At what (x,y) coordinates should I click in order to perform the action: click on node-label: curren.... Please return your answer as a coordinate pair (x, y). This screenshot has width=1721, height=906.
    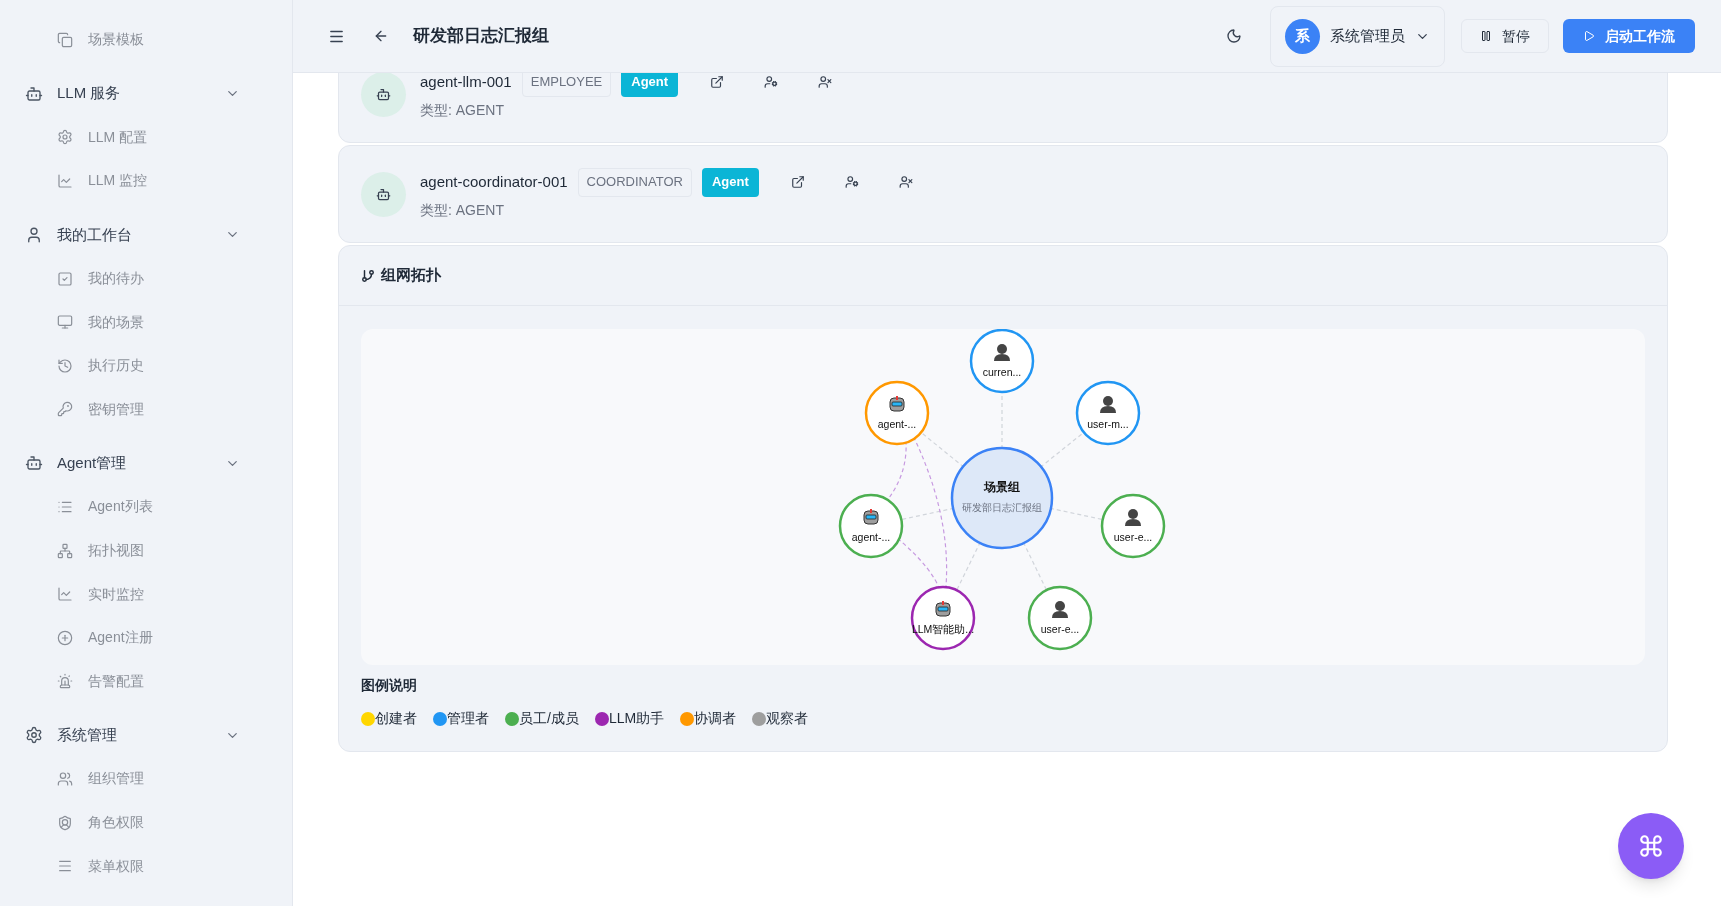
    Looking at the image, I should click on (1002, 372).